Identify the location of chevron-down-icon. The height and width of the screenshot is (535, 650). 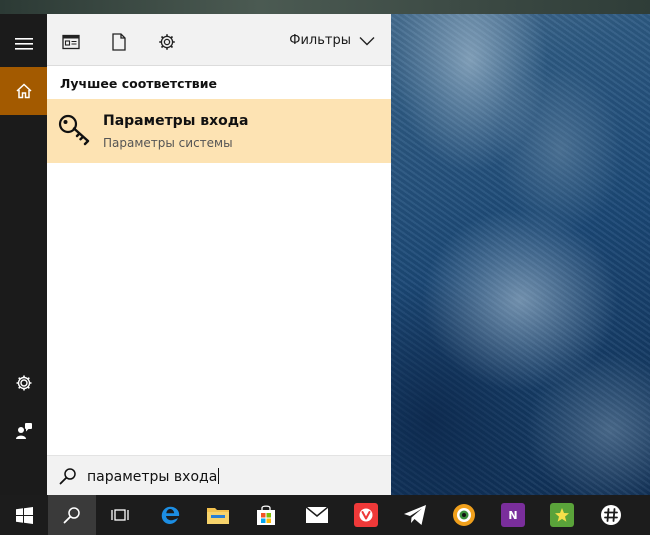
(367, 40).